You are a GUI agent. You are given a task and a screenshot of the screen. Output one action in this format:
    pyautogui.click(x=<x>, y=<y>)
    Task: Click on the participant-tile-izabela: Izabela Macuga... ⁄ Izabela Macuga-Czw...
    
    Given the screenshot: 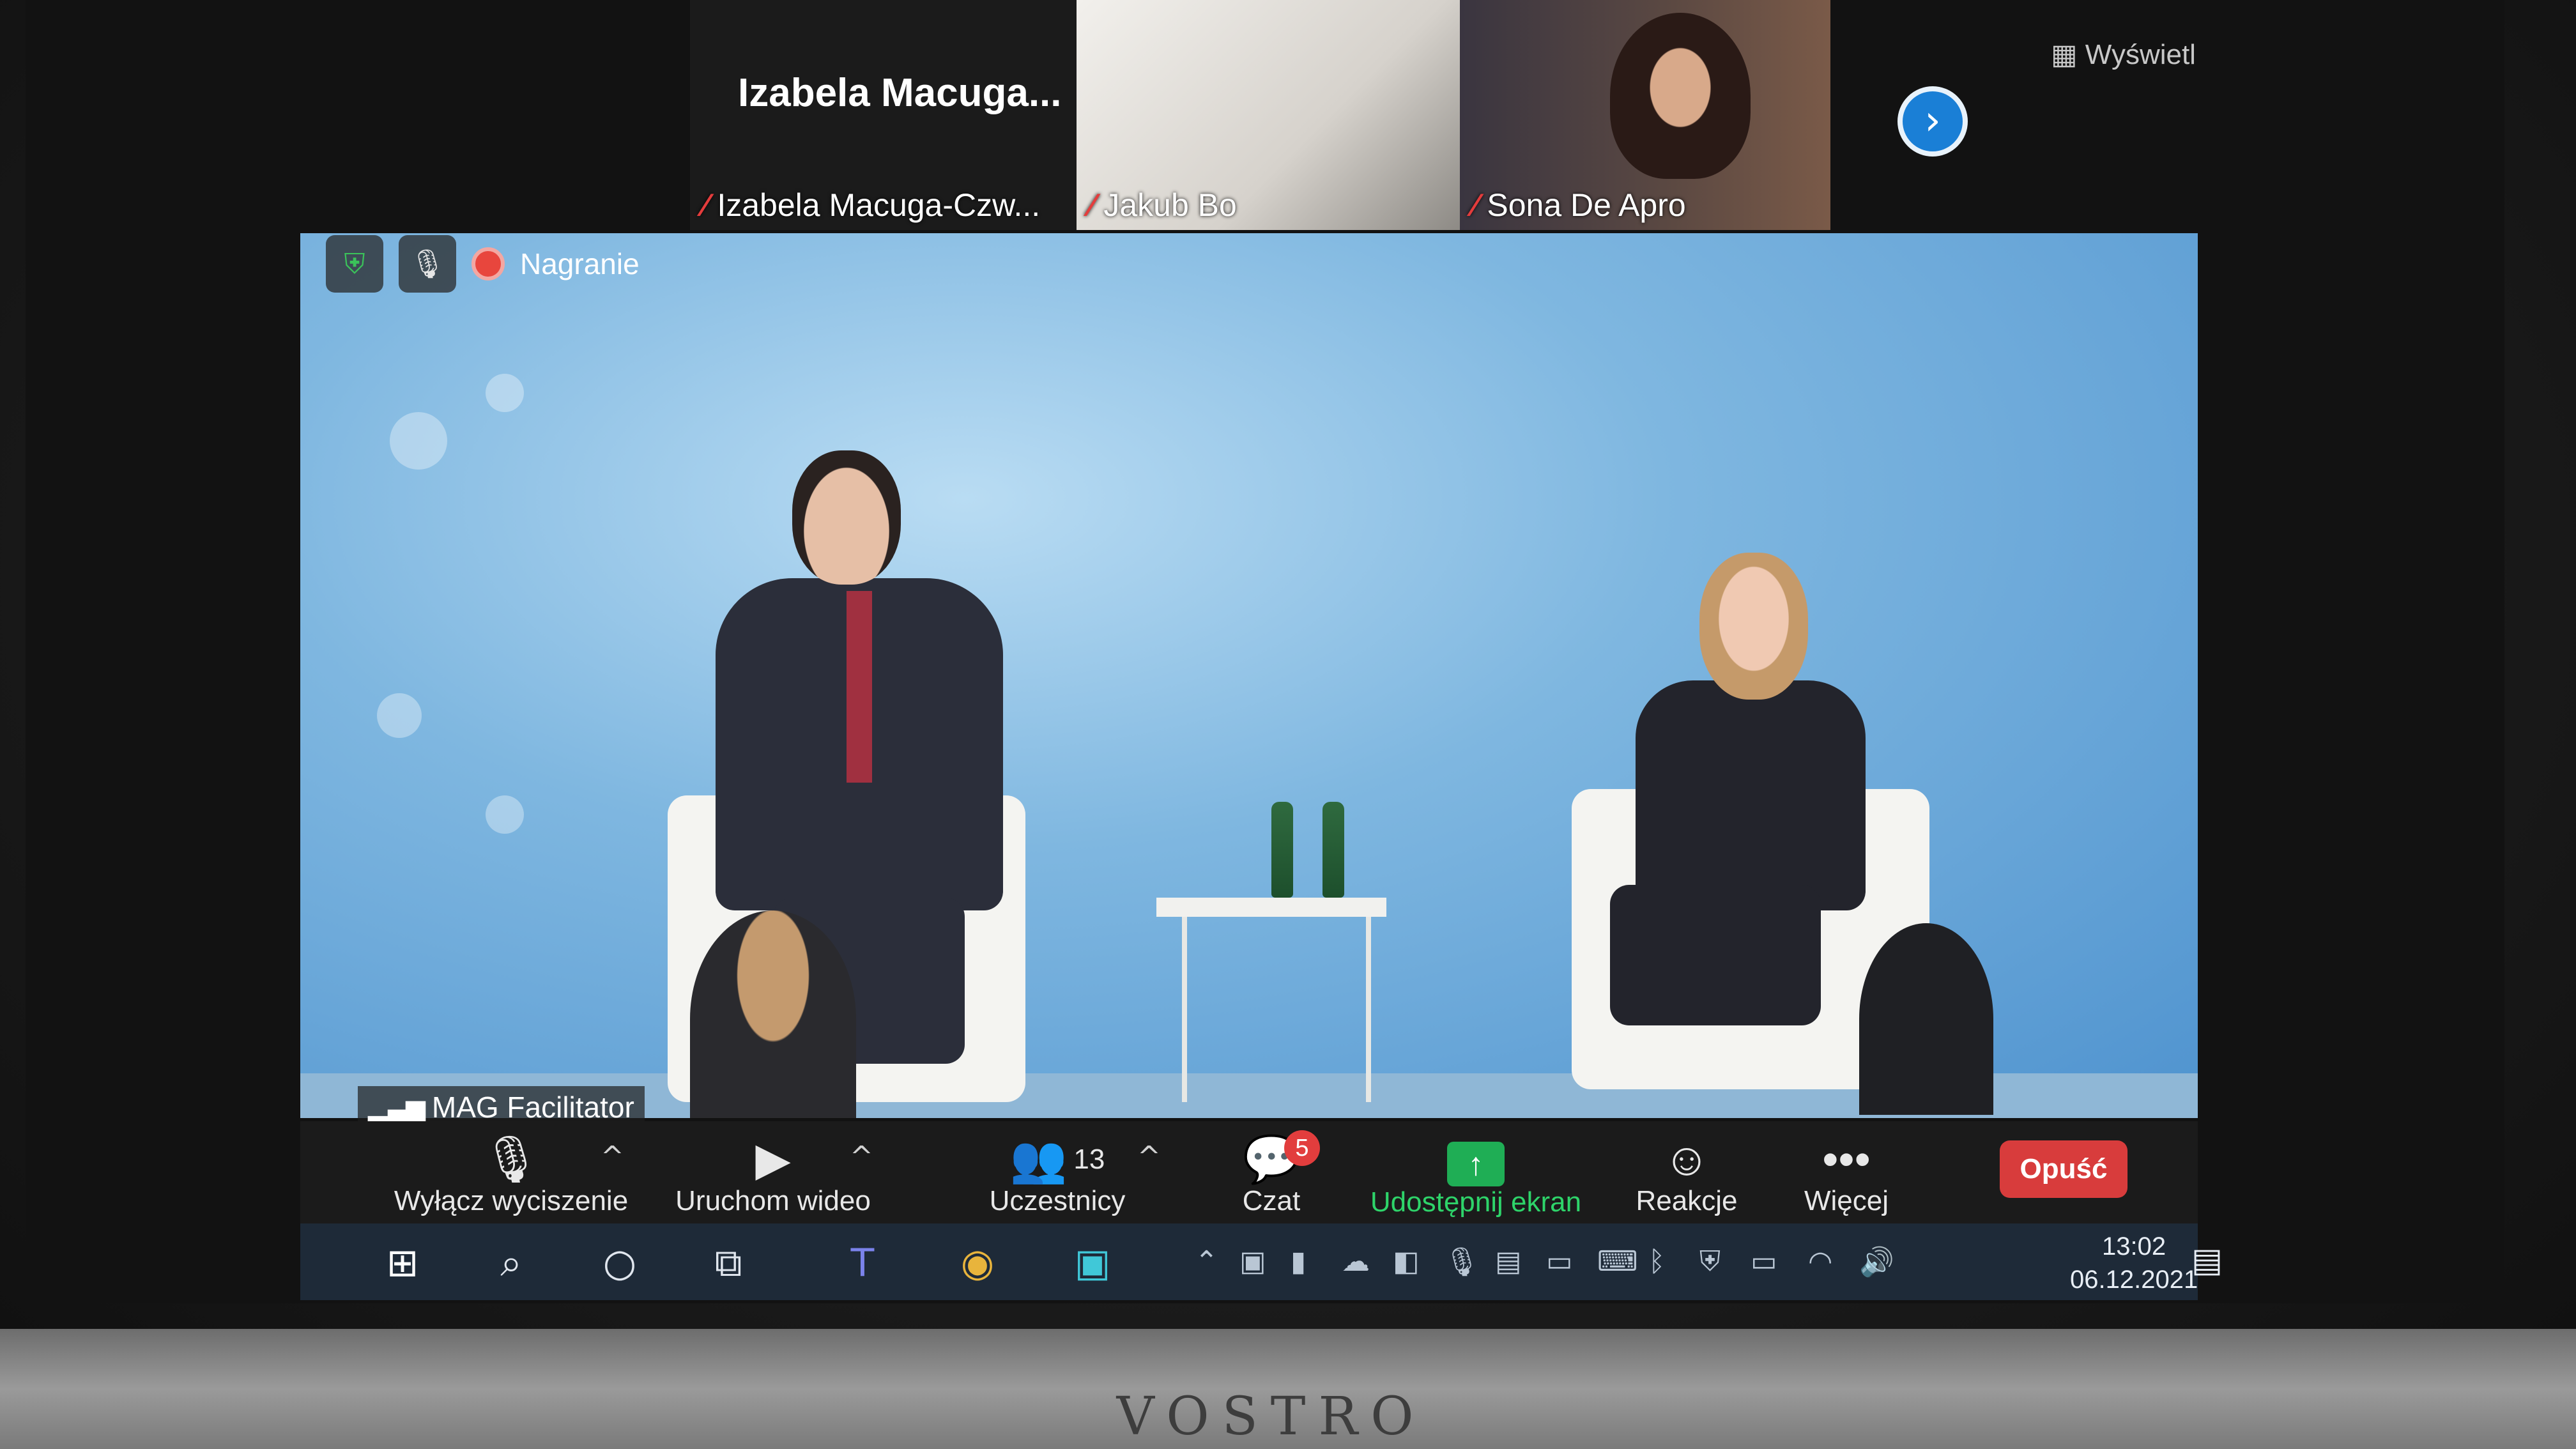 What is the action you would take?
    pyautogui.click(x=894, y=115)
    